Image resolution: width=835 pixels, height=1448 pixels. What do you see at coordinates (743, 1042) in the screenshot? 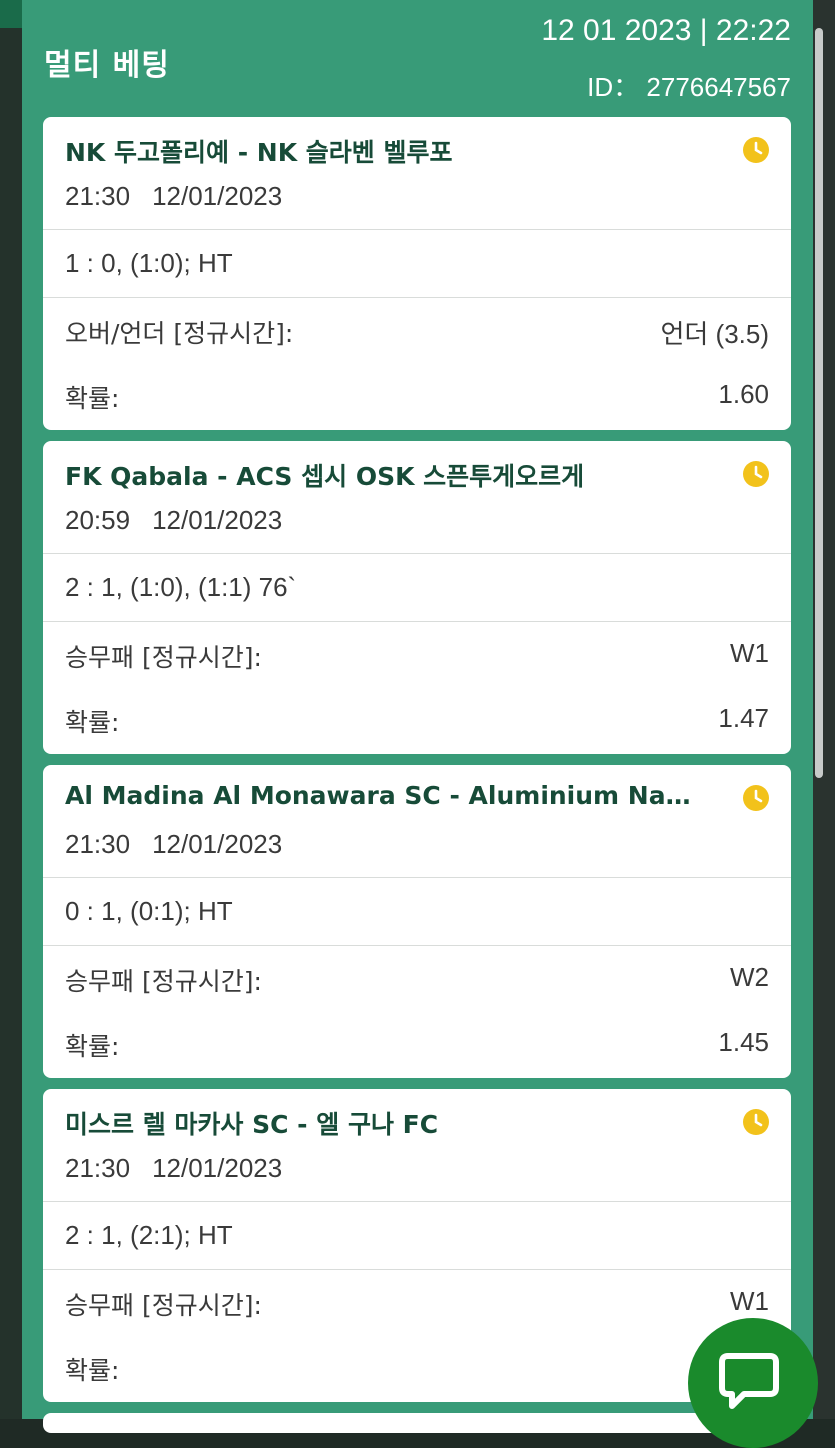
I see `odds-value: 1.45` at bounding box center [743, 1042].